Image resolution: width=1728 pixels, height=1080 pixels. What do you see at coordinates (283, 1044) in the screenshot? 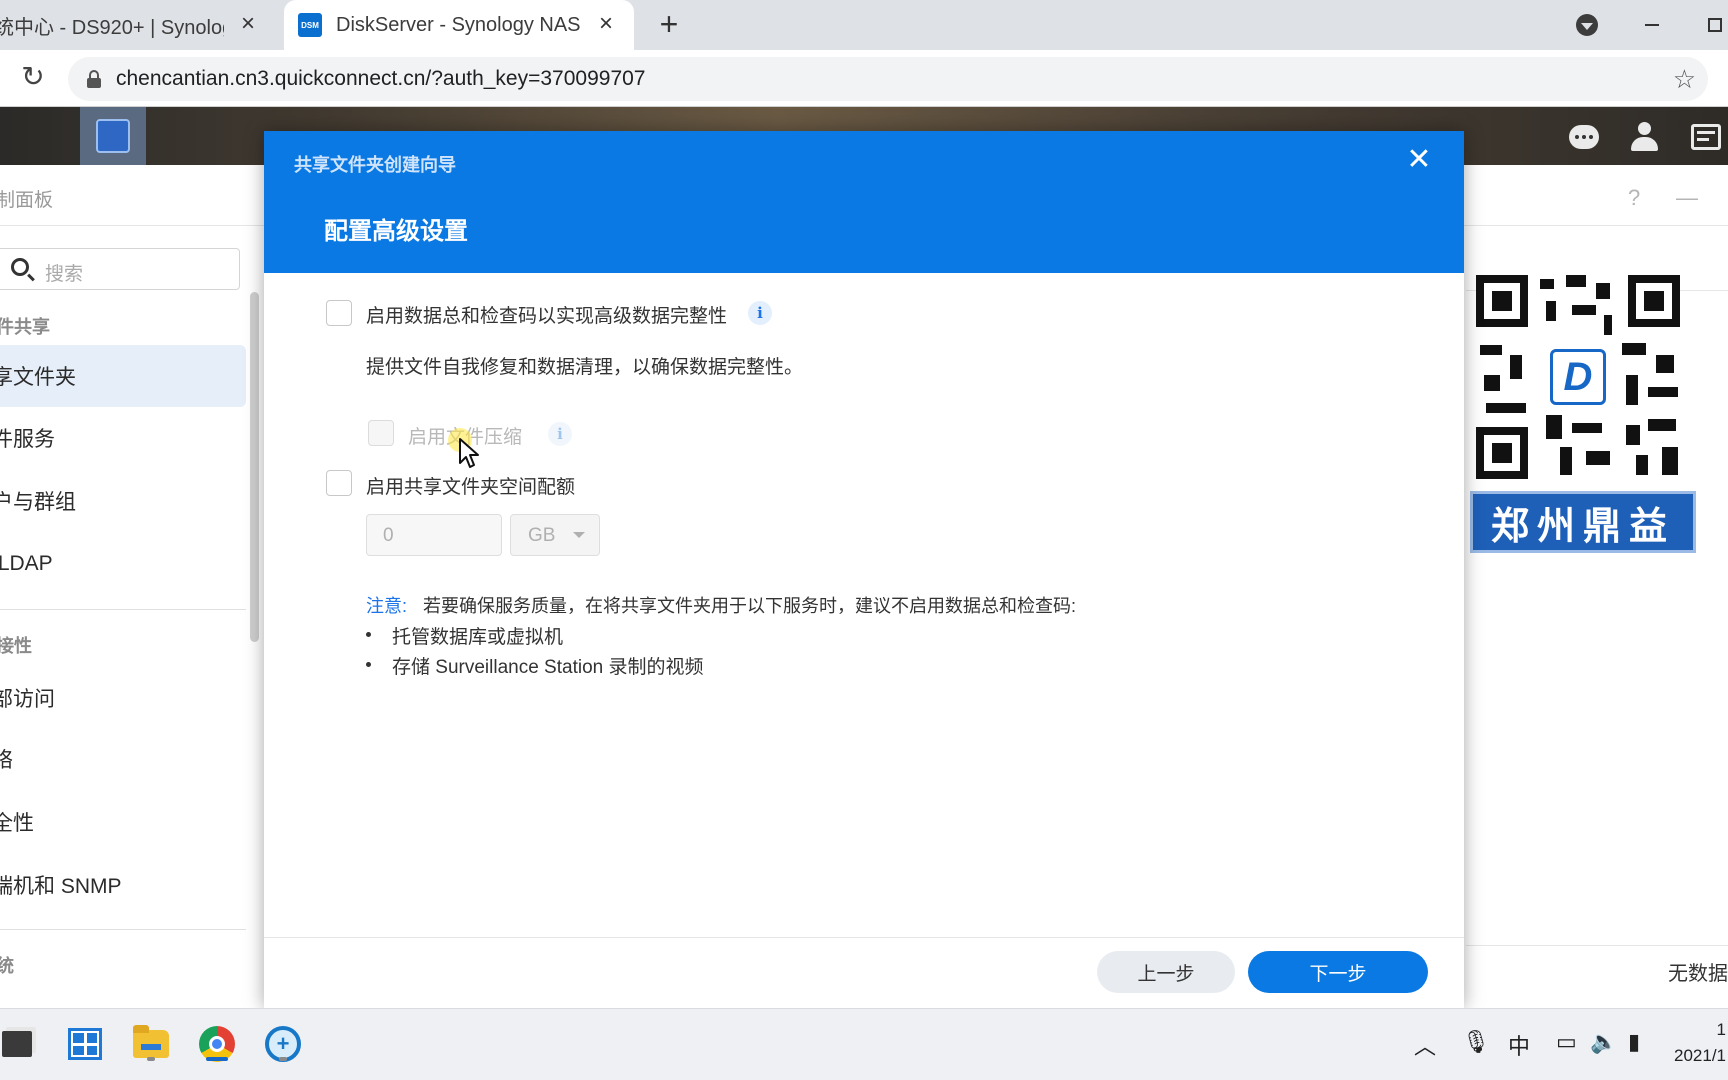
I see `search-app-icon: +` at bounding box center [283, 1044].